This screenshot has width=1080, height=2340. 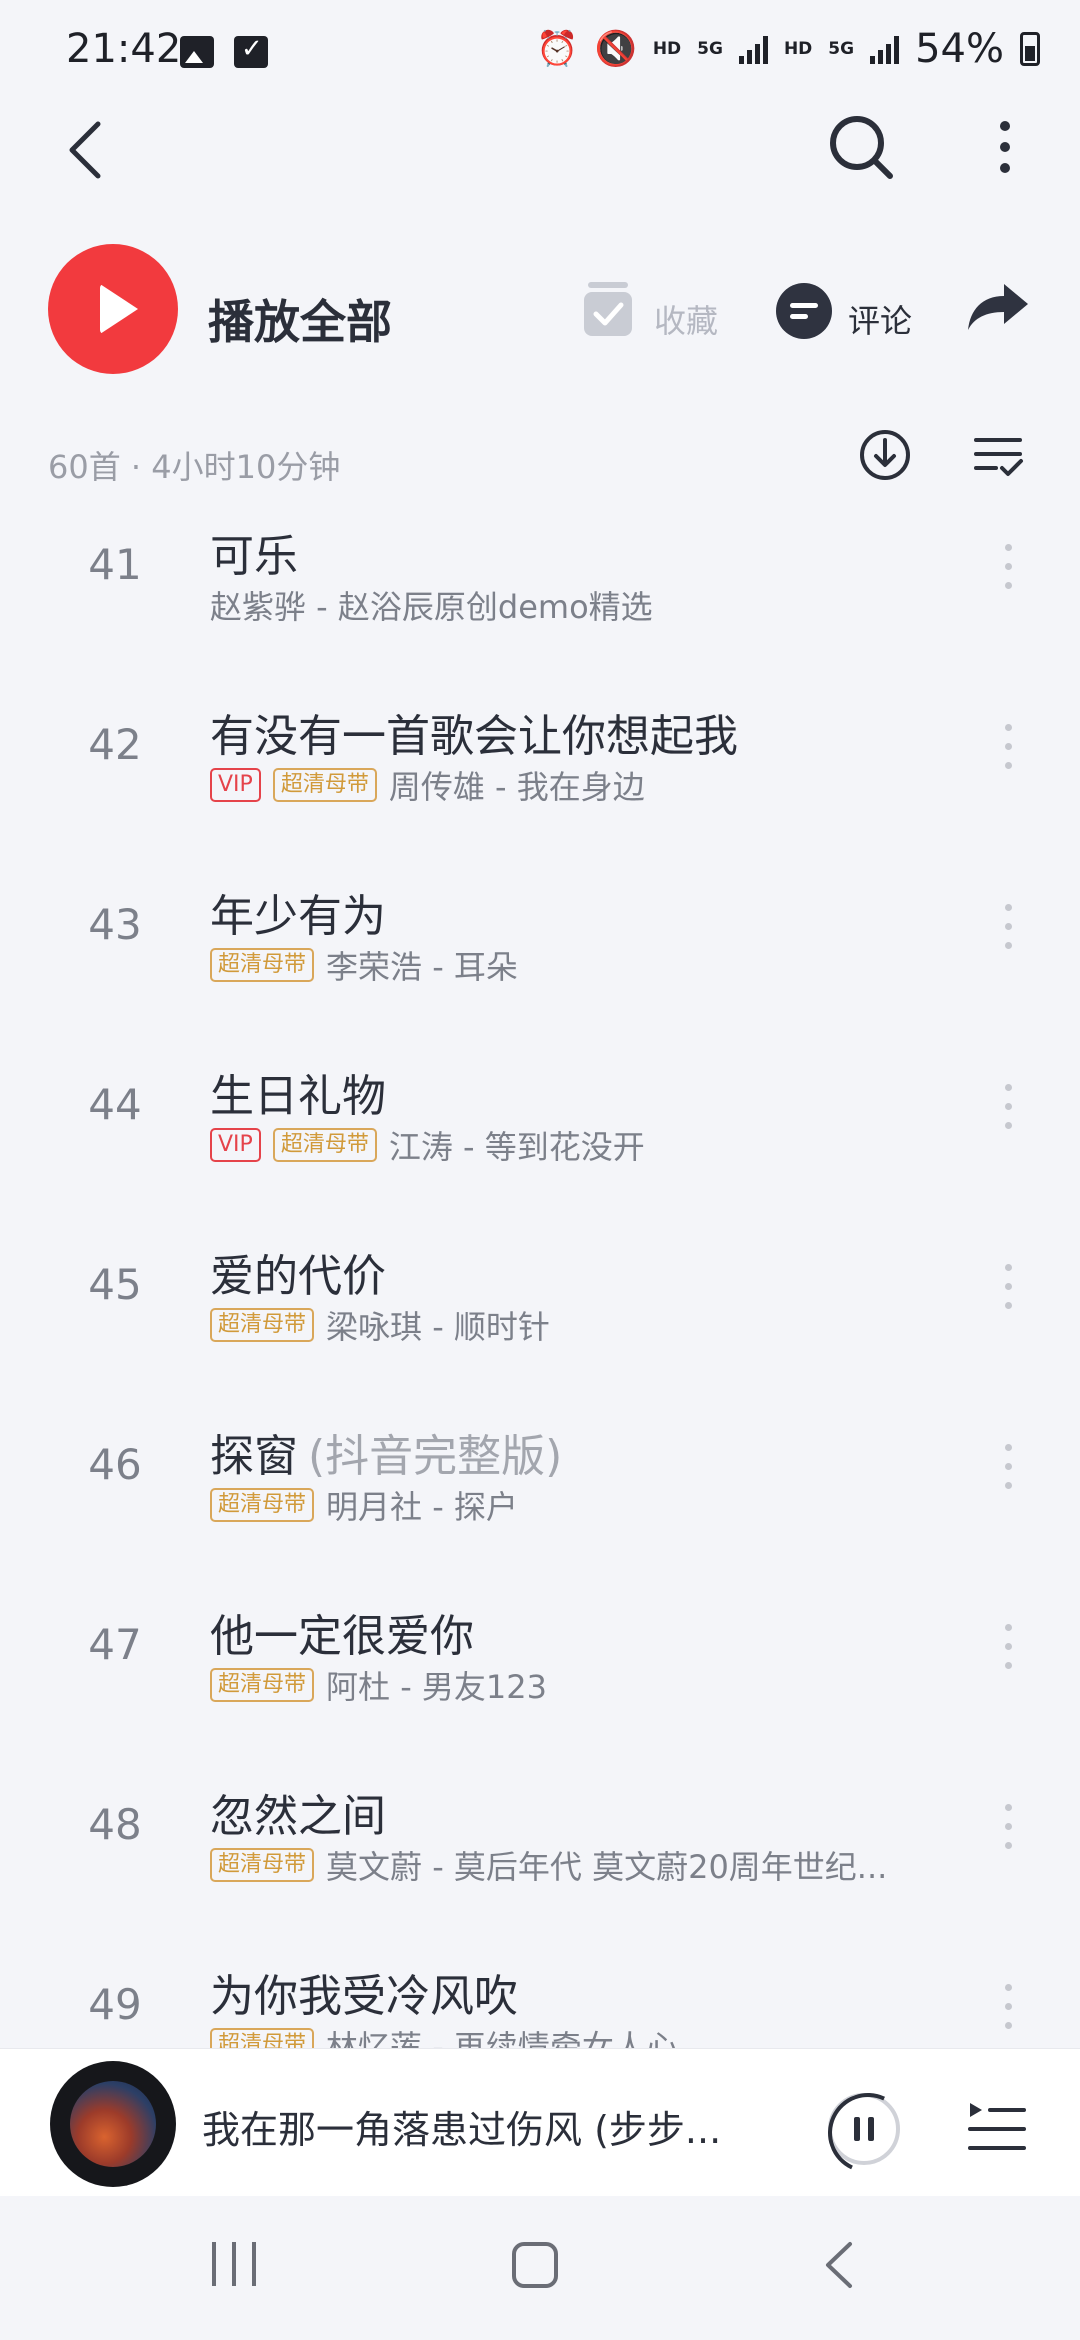 I want to click on song-title-text: 为你我受冷风吹, so click(x=364, y=1996).